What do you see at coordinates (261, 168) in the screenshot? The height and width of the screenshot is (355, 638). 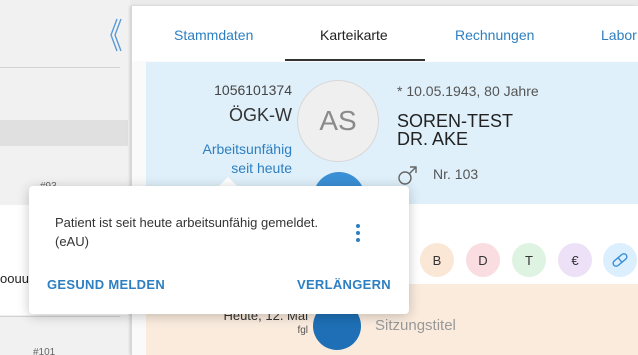 I see `work-incapacity-since: seit heute` at bounding box center [261, 168].